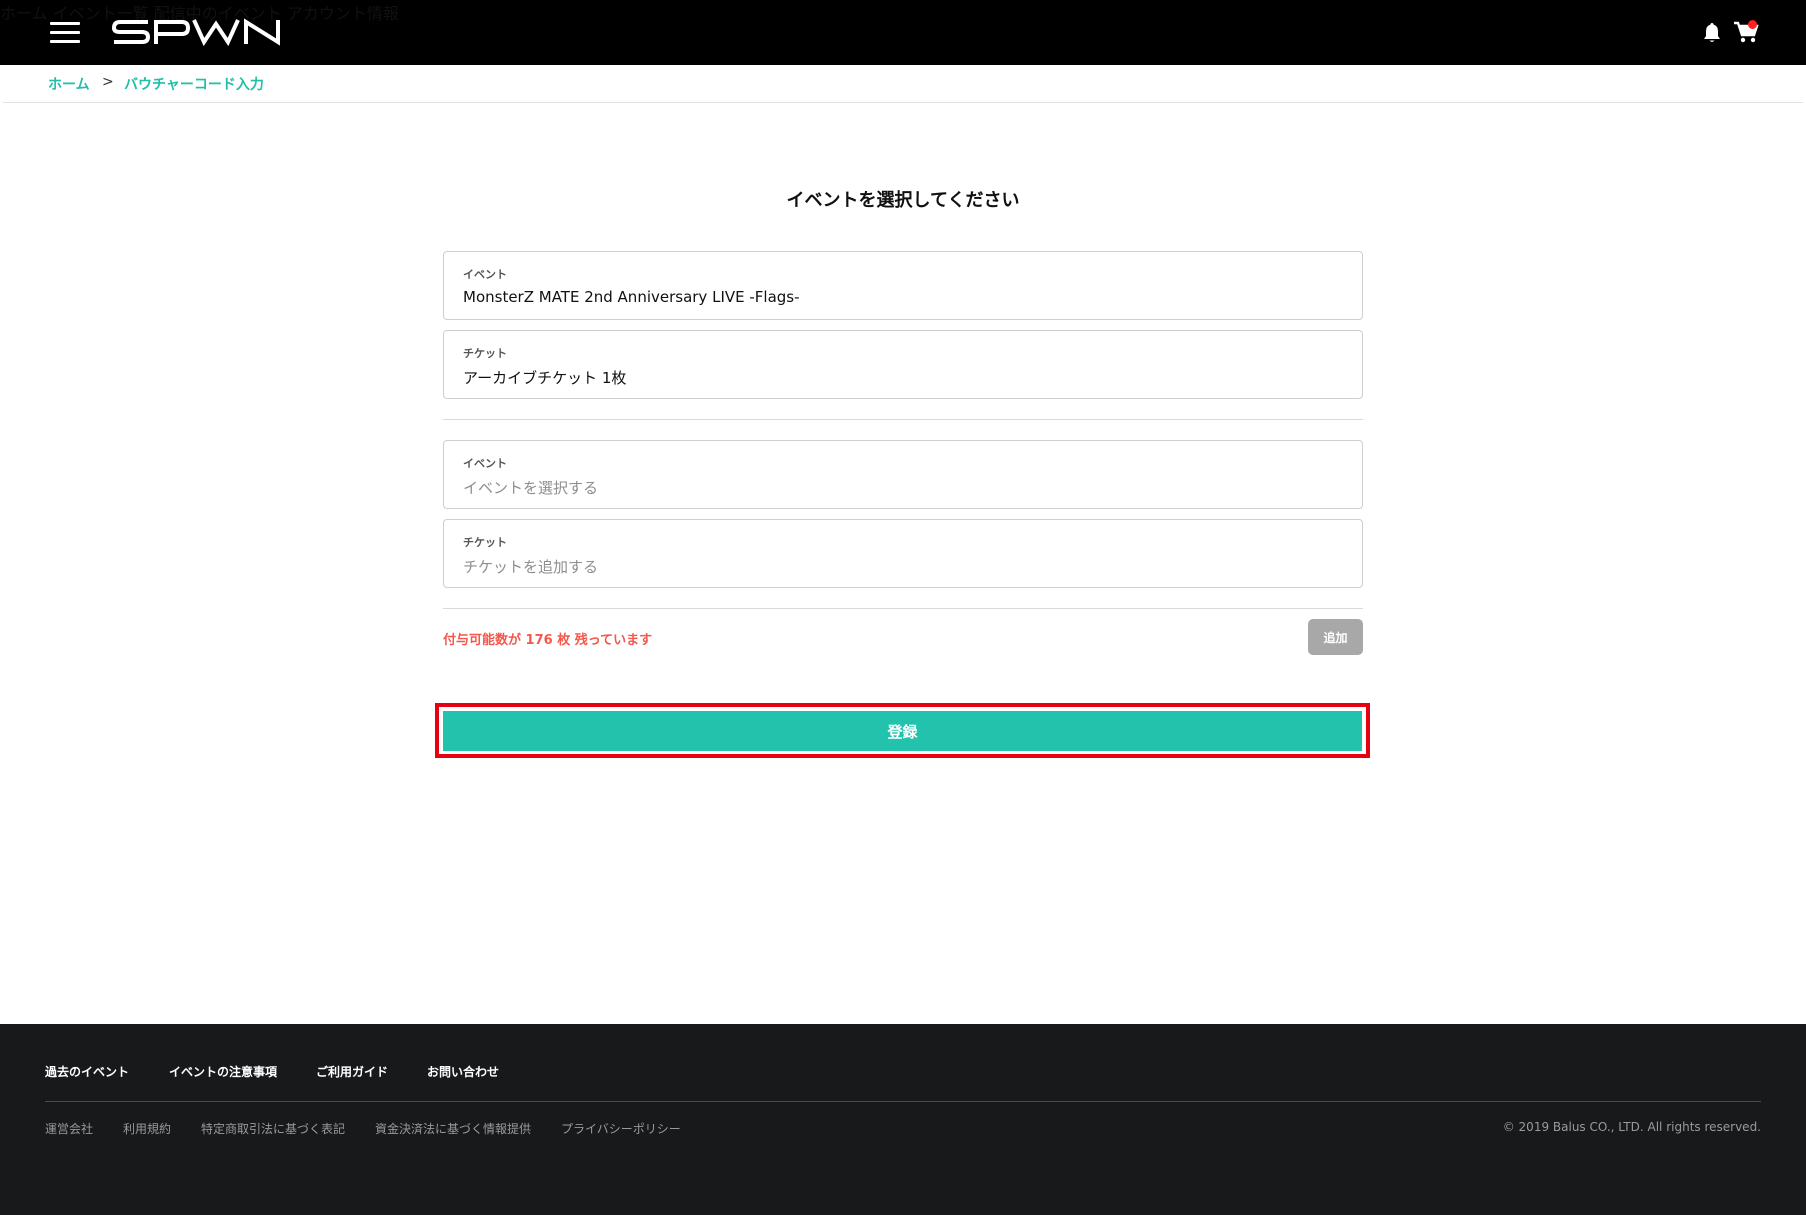 This screenshot has height=1215, width=1806. What do you see at coordinates (194, 84) in the screenshot?
I see `breadcrumb-current: バウチャーコード入力` at bounding box center [194, 84].